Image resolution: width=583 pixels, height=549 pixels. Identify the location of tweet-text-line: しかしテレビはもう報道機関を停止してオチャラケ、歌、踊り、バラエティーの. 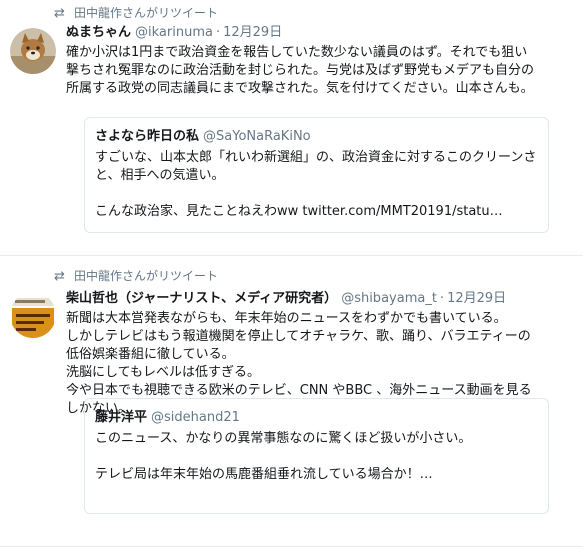
(298, 336).